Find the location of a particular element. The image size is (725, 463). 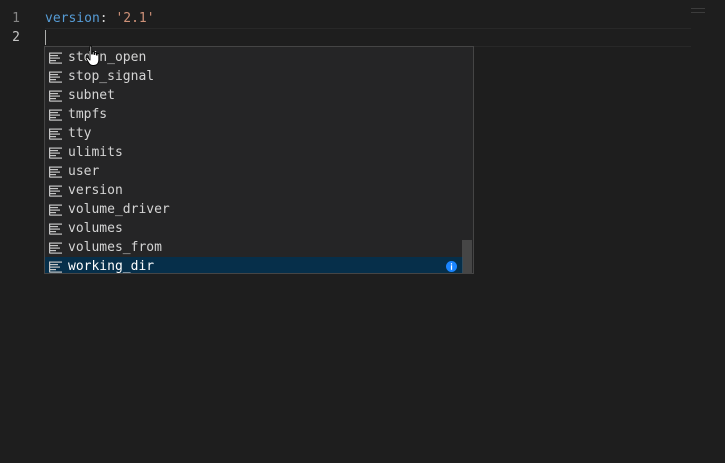

suggest-item: stdin_open is located at coordinates (254, 57).